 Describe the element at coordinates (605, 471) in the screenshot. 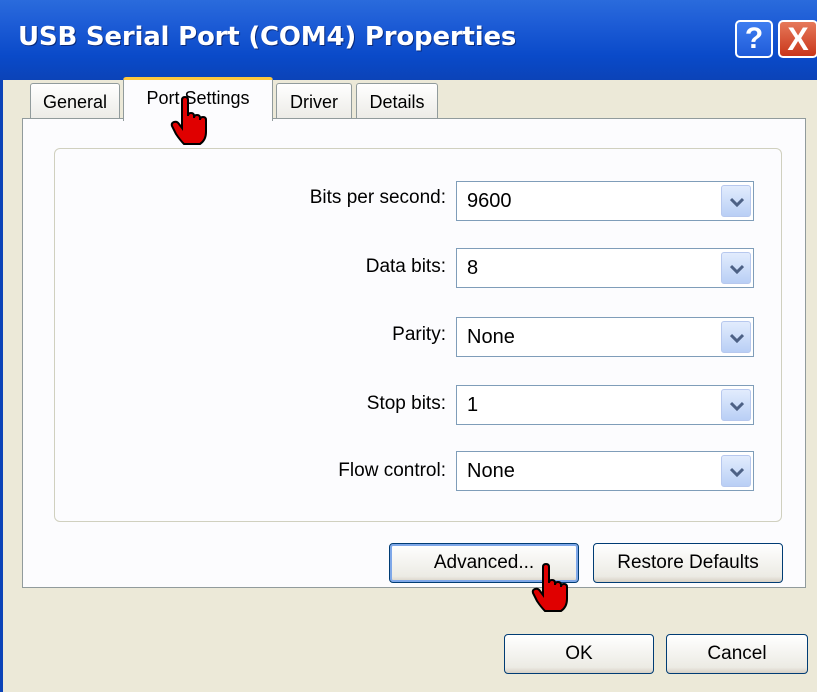

I see `flow-control-select: None` at that location.